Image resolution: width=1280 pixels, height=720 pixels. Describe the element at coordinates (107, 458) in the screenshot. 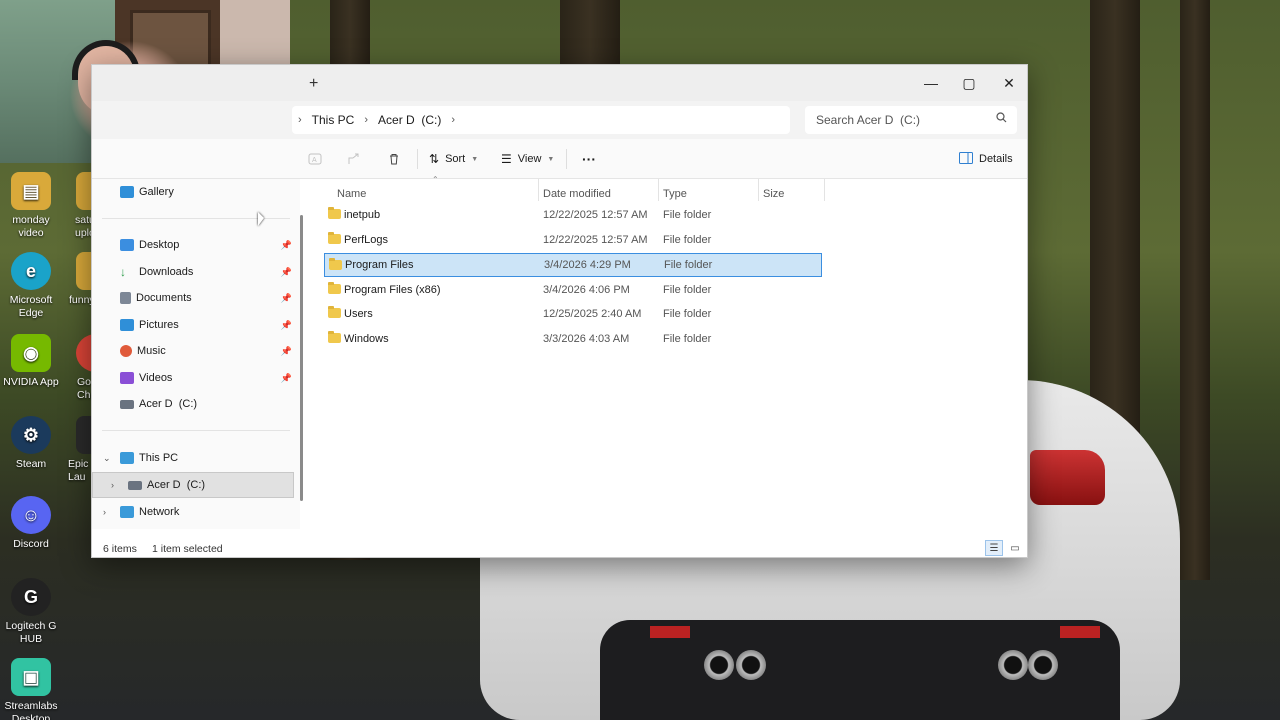

I see `chevron-down-icon: ⌄` at that location.